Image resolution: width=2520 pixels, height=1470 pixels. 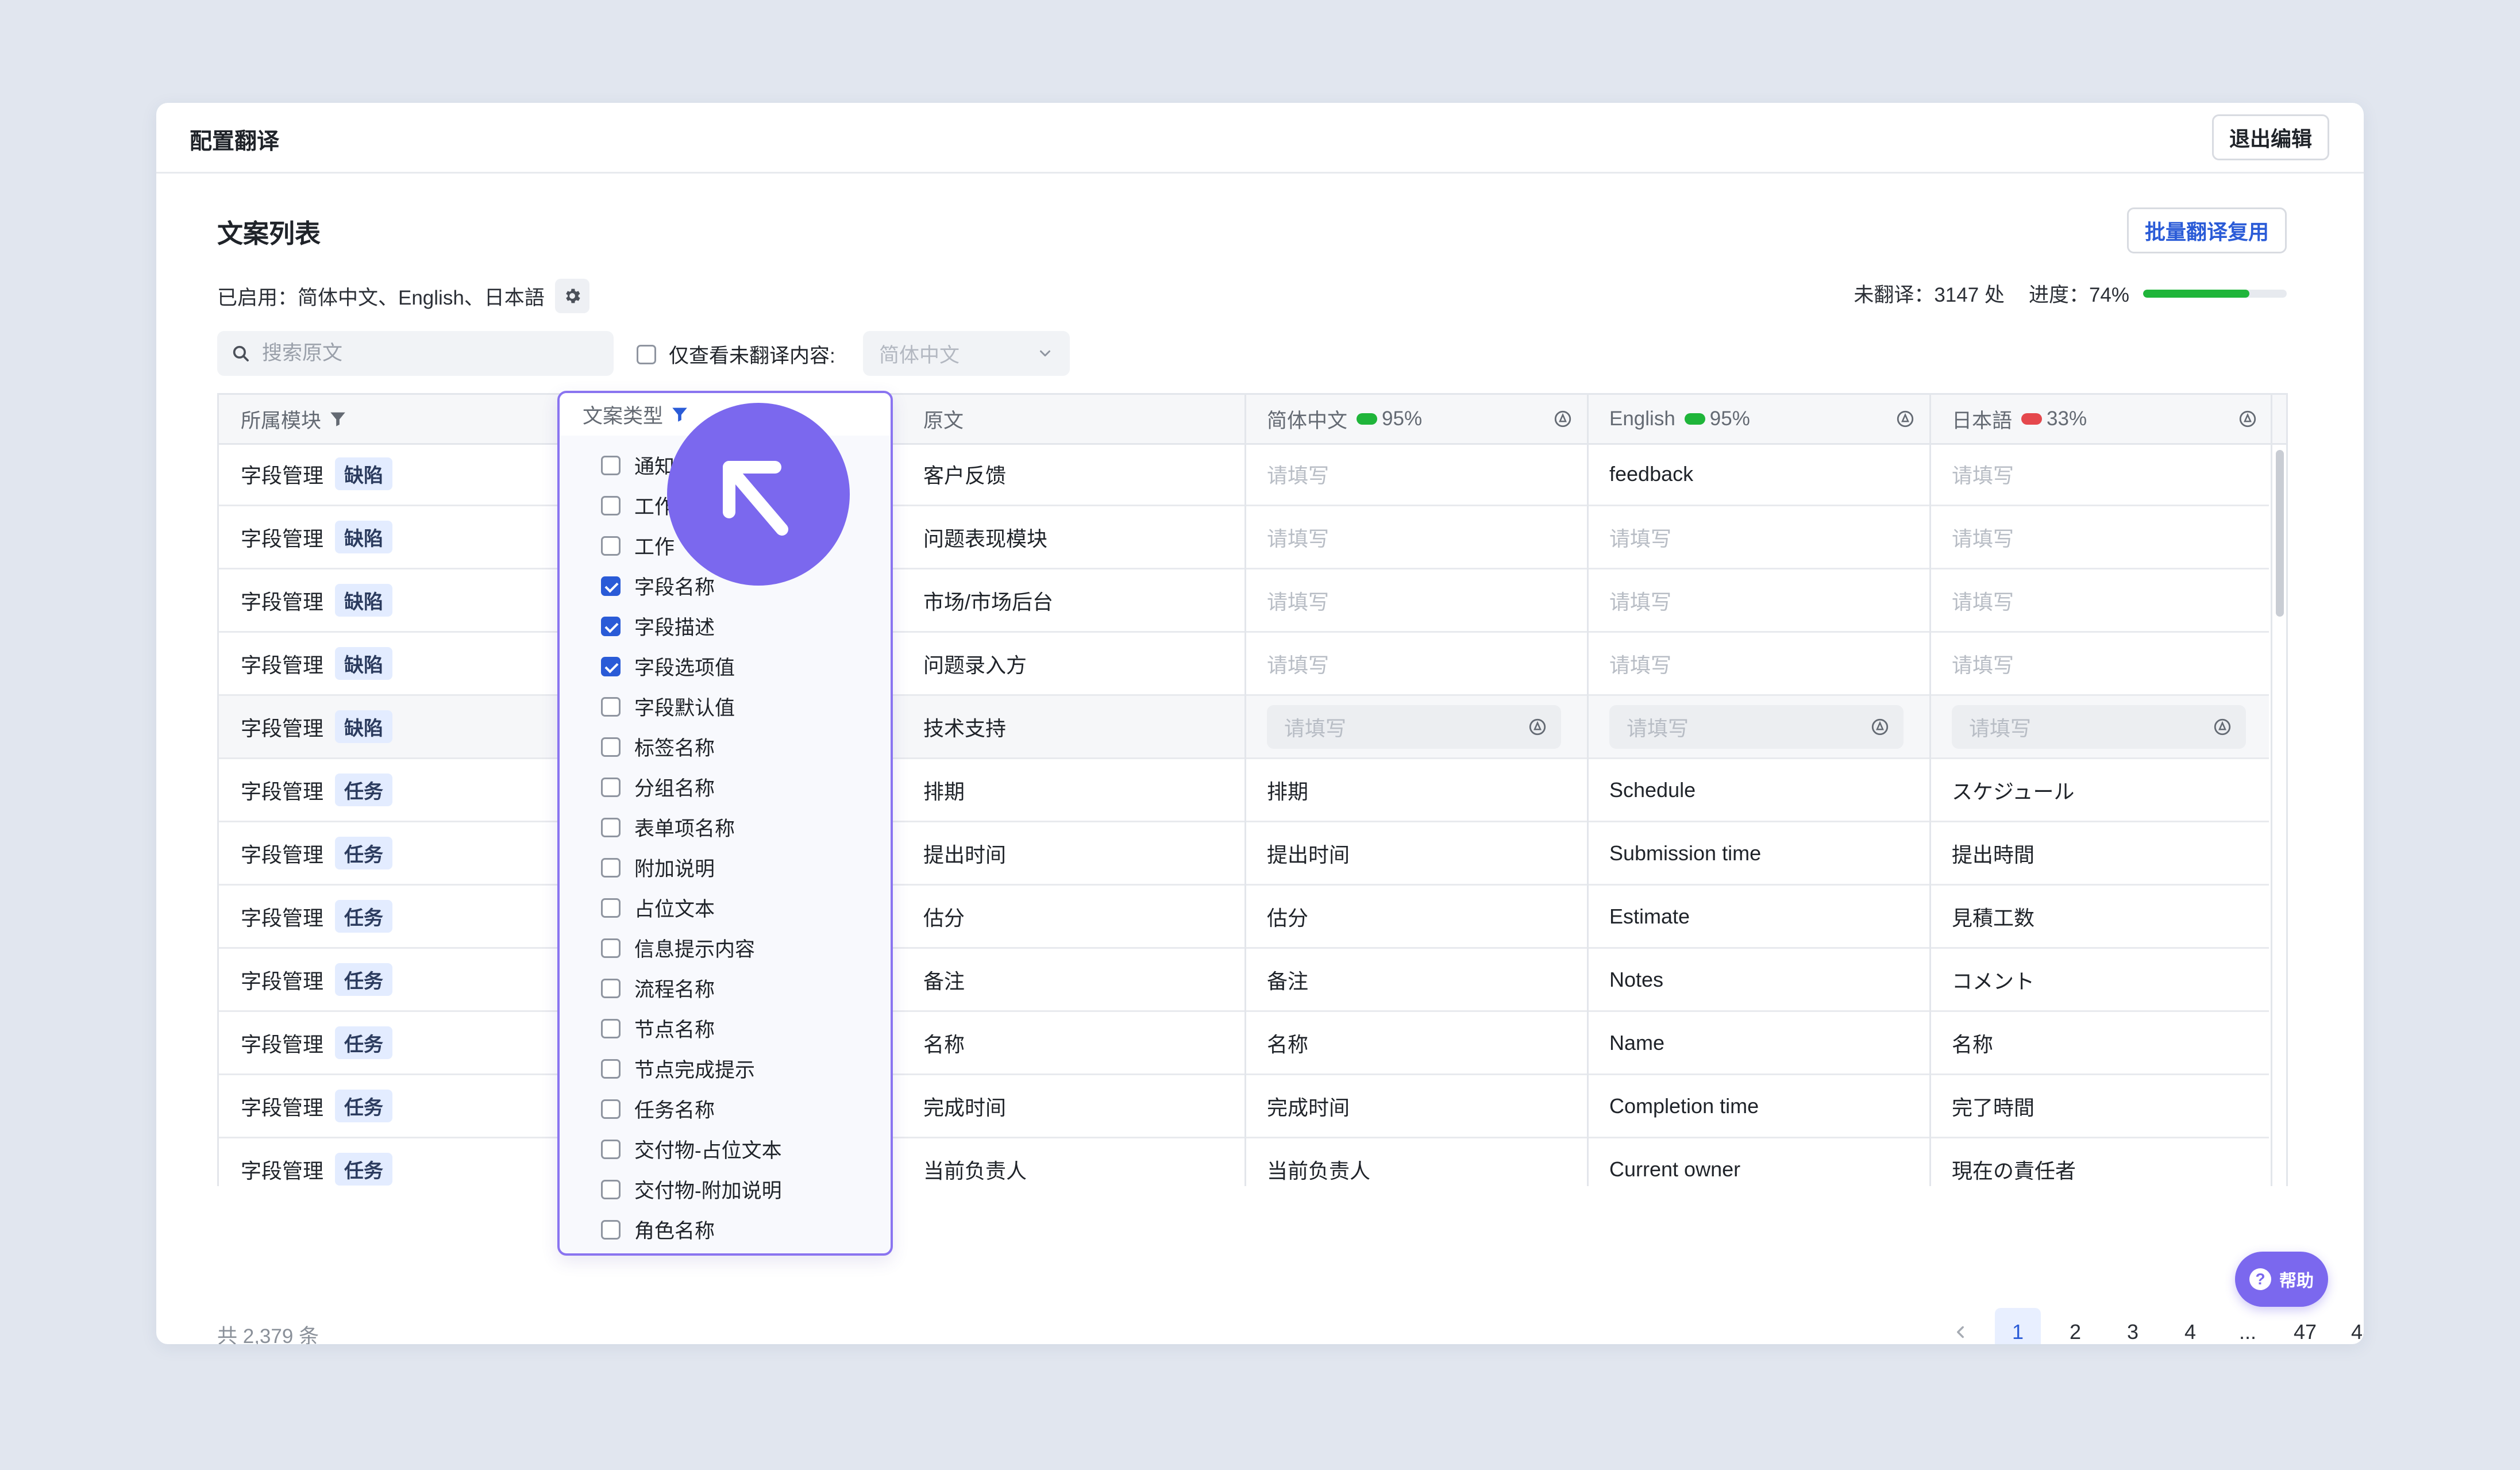 I want to click on table-row: 字段管理 任务 备注 备注 Notes コメント, so click(x=1244, y=980).